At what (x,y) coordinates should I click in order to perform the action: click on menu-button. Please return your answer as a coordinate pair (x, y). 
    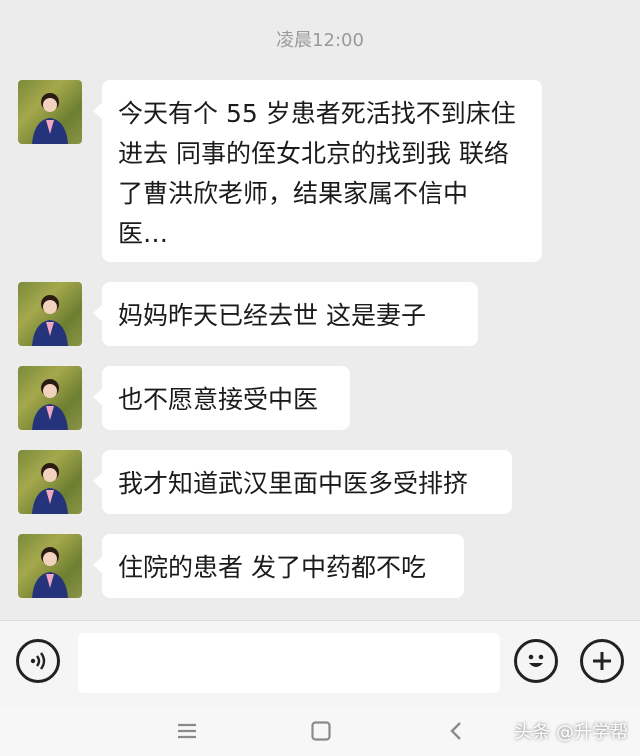
    Looking at the image, I should click on (187, 733).